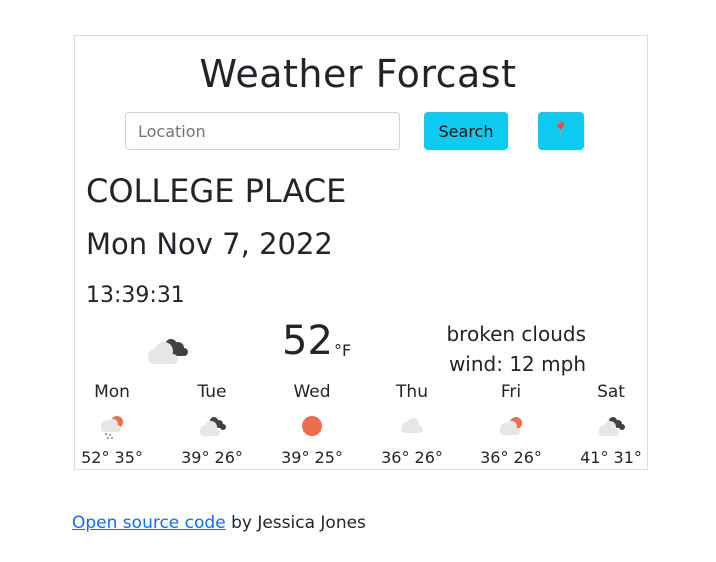 This screenshot has width=716, height=562. I want to click on rain-sun-icon, so click(112, 426).